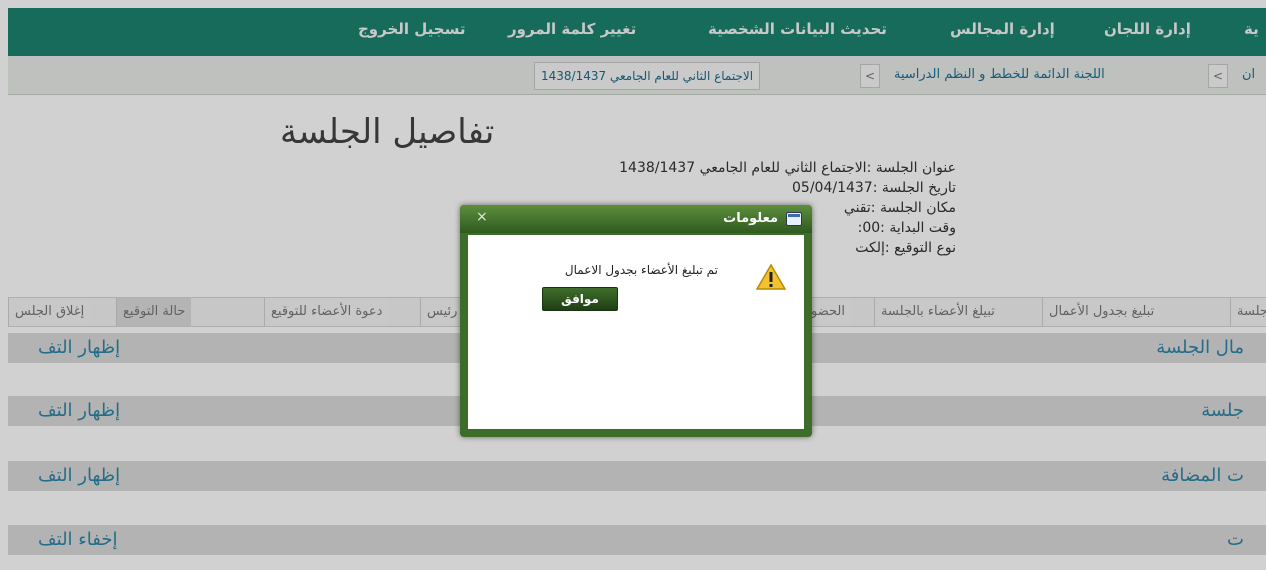 This screenshot has height=570, width=1266. Describe the element at coordinates (636, 332) in the screenshot. I see `dialog-body: تم تبليغ الأعضاء بجدول الاعمال موافق` at that location.